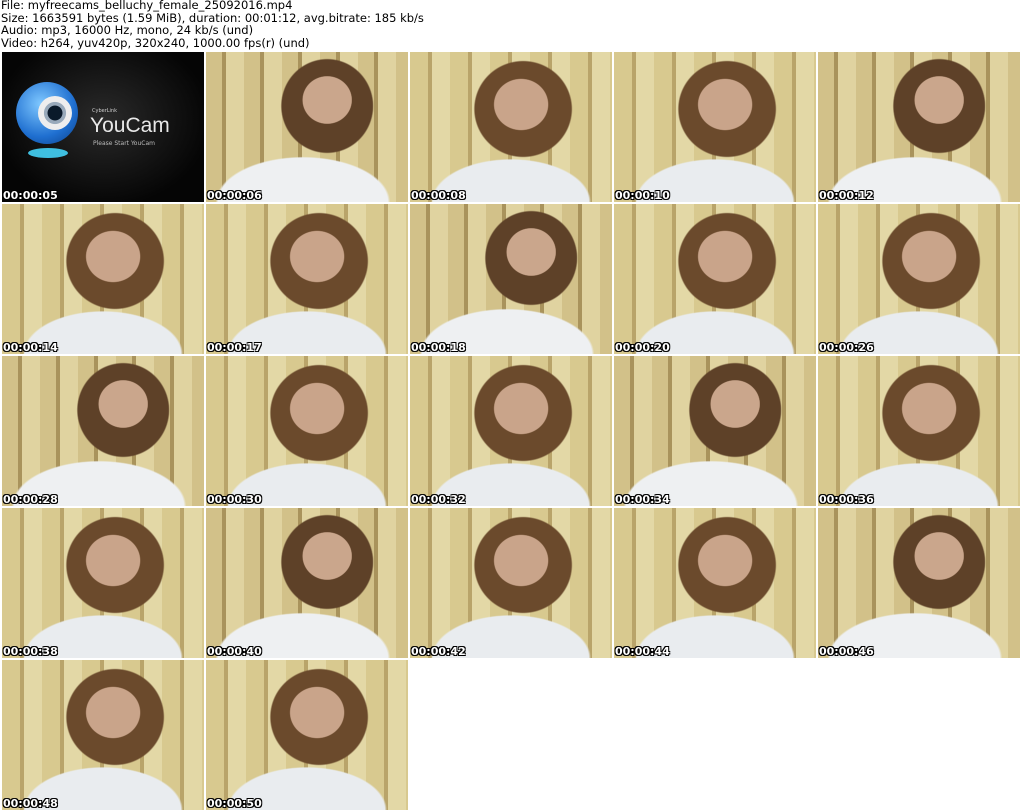 The width and height of the screenshot is (1024, 811). What do you see at coordinates (30, 195) in the screenshot?
I see `timestamp: 00:00:05` at bounding box center [30, 195].